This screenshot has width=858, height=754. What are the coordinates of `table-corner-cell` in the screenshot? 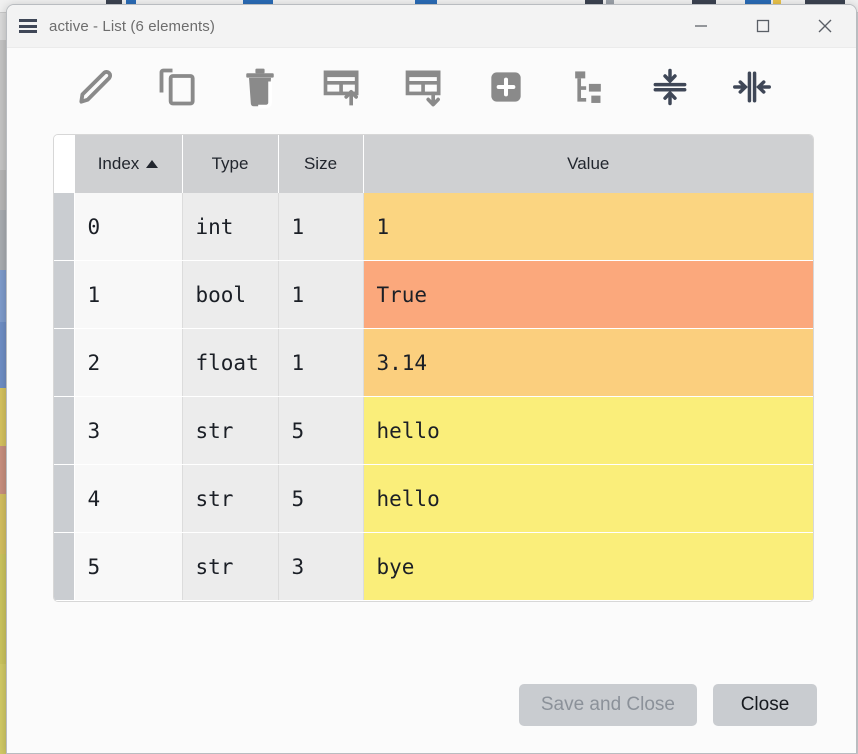 It's located at (64, 164).